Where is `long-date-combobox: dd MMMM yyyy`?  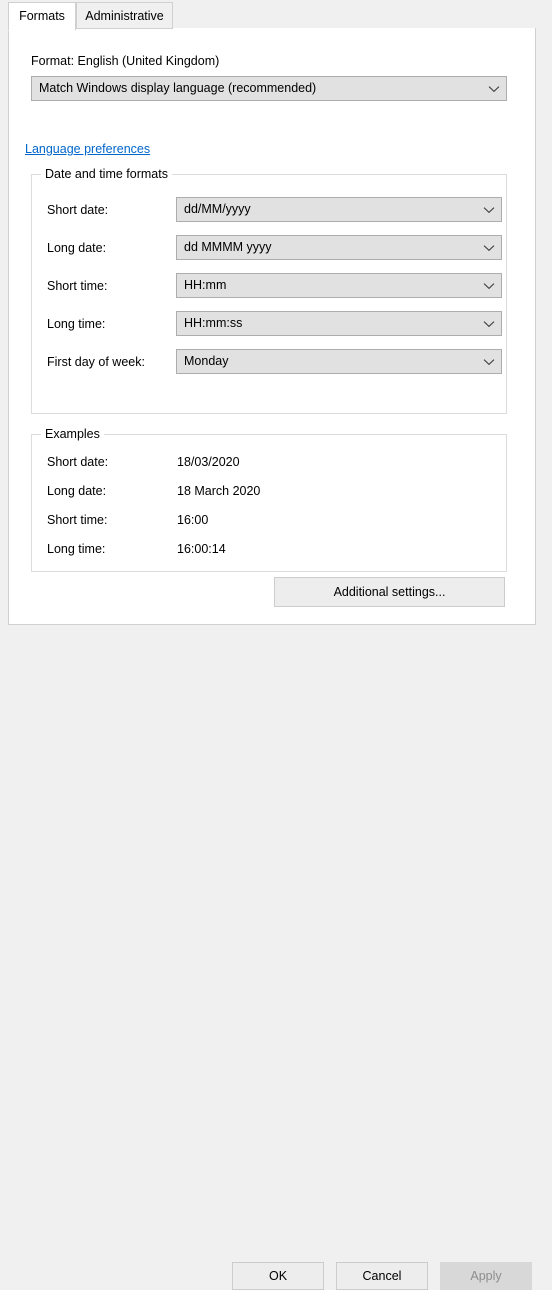
long-date-combobox: dd MMMM yyyy is located at coordinates (339, 247).